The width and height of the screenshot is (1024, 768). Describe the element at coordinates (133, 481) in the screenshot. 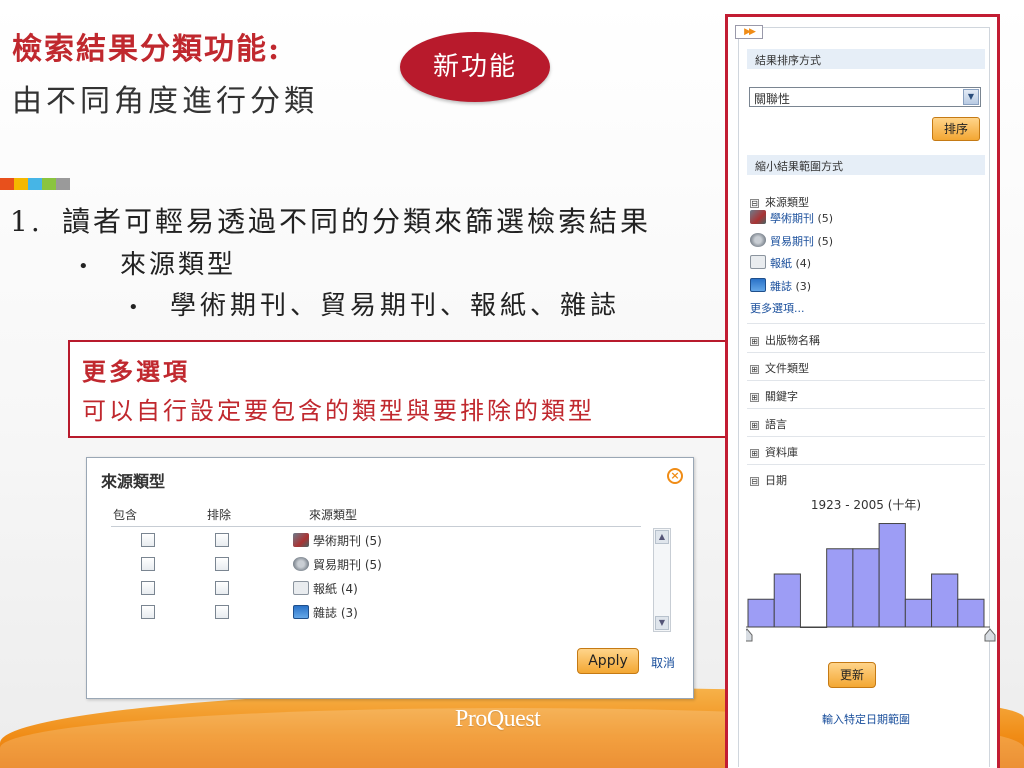

I see `dialog-title: 來源類型` at that location.